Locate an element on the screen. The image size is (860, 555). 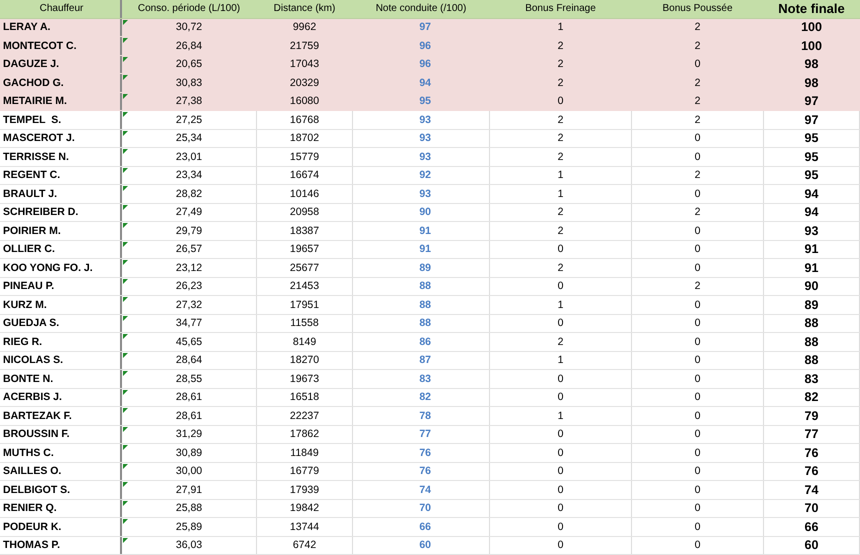
table-cell: 21453 is located at coordinates (305, 286).